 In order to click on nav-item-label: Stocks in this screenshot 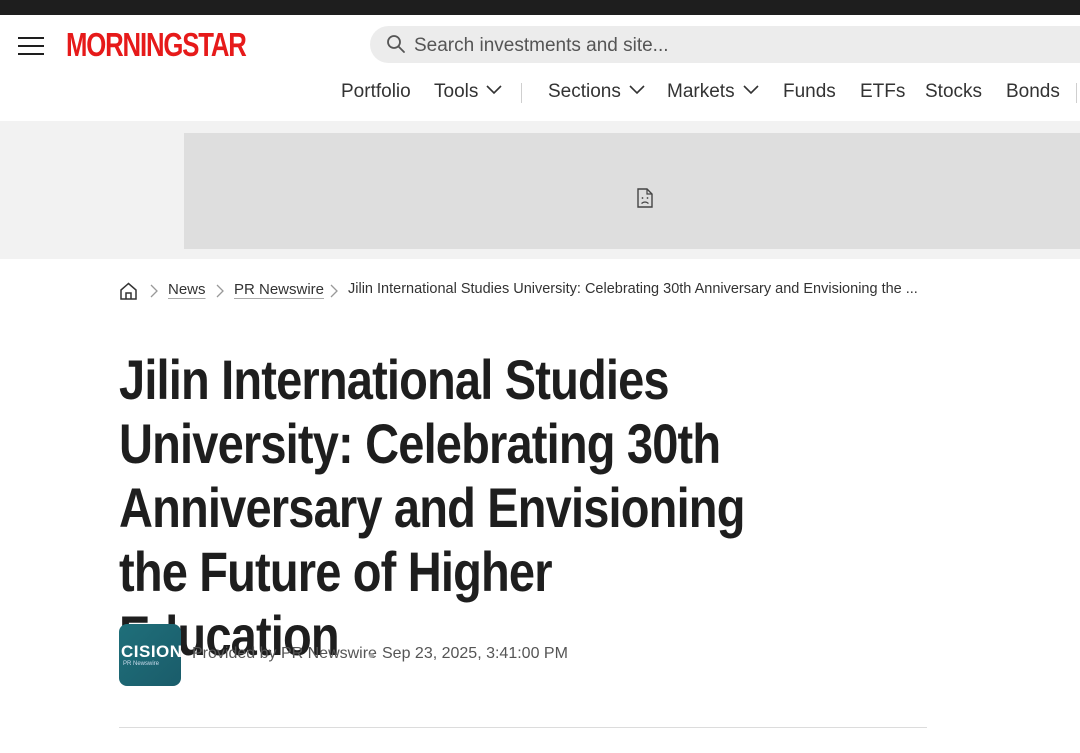, I will do `click(954, 91)`.